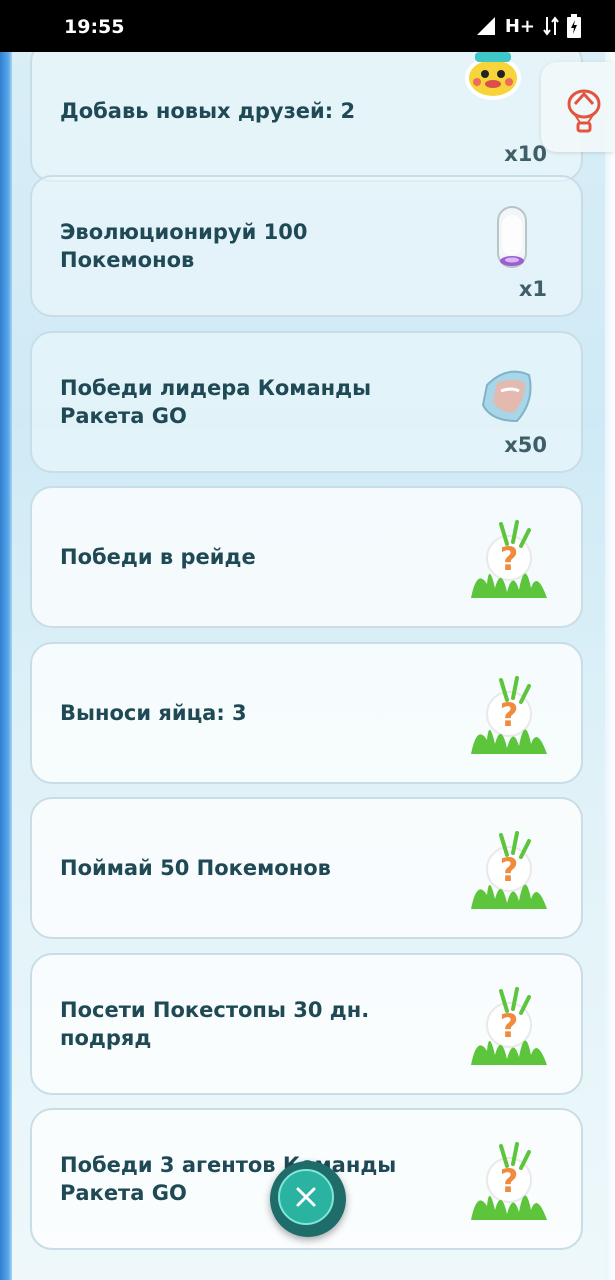 Image resolution: width=615 pixels, height=1280 pixels. I want to click on sticker-icon, so click(493, 76).